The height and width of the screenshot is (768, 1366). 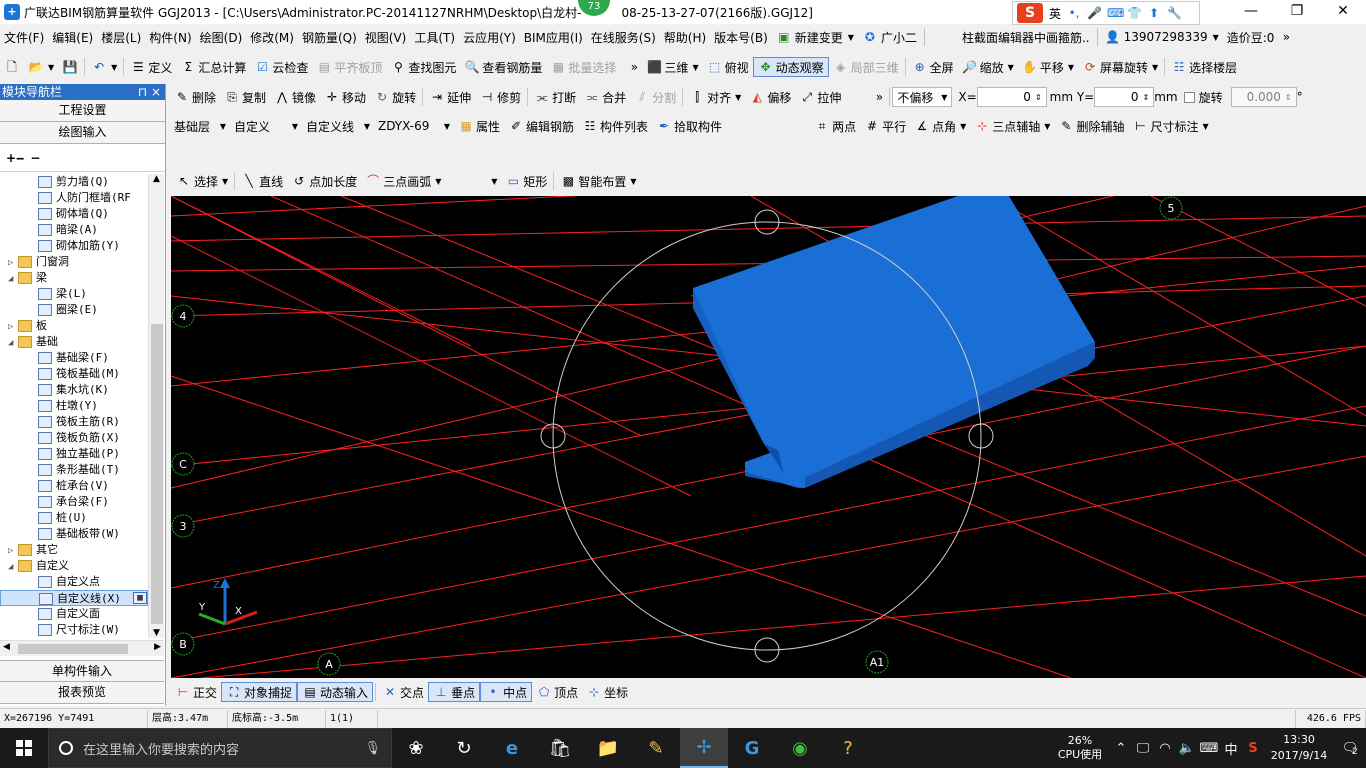 I want to click on menu-floor: 楼层(L), so click(x=121, y=37).